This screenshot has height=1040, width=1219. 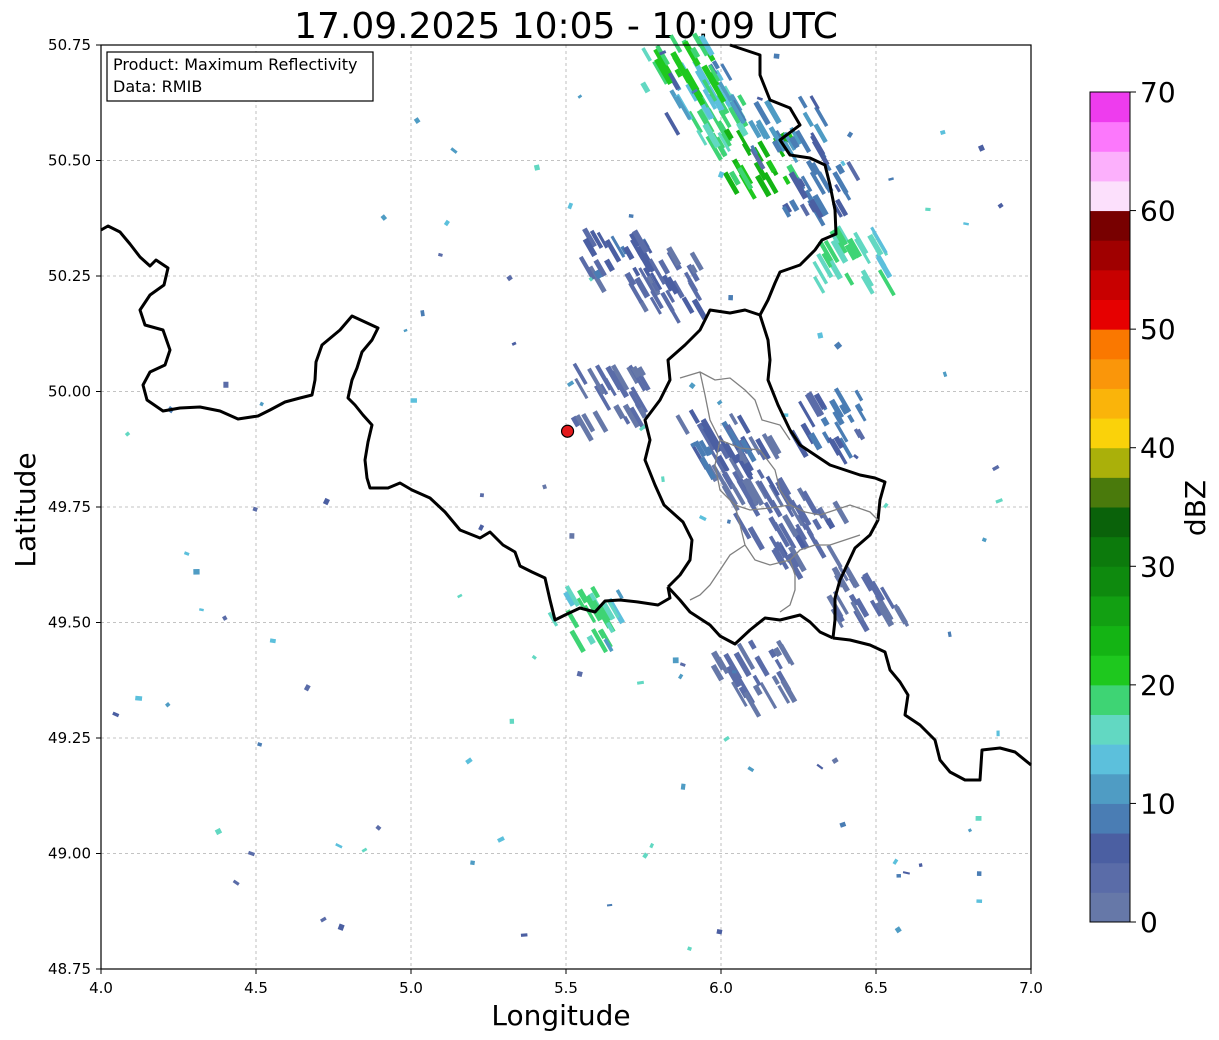 What do you see at coordinates (69, 276) in the screenshot?
I see `y-tick-label: 50.25` at bounding box center [69, 276].